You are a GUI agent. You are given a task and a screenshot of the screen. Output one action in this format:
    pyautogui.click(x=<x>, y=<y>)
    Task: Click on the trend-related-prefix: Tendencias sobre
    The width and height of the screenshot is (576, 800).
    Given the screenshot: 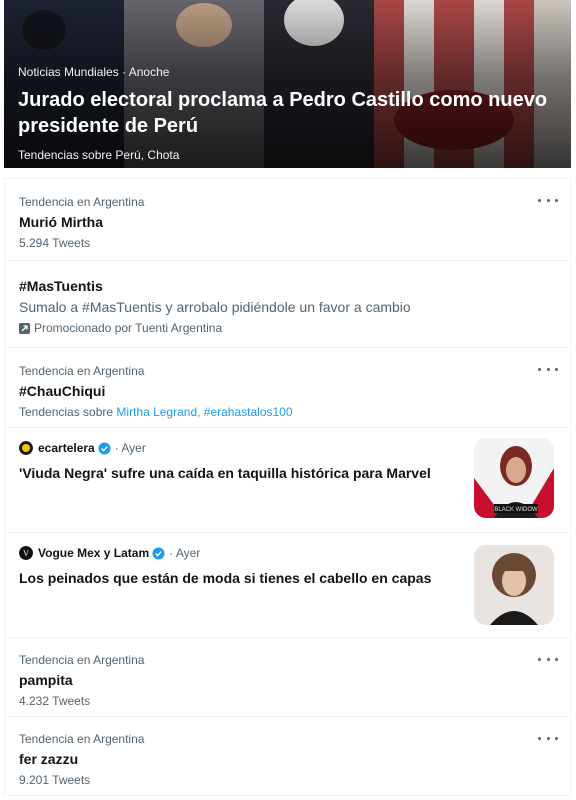 What is the action you would take?
    pyautogui.click(x=66, y=412)
    